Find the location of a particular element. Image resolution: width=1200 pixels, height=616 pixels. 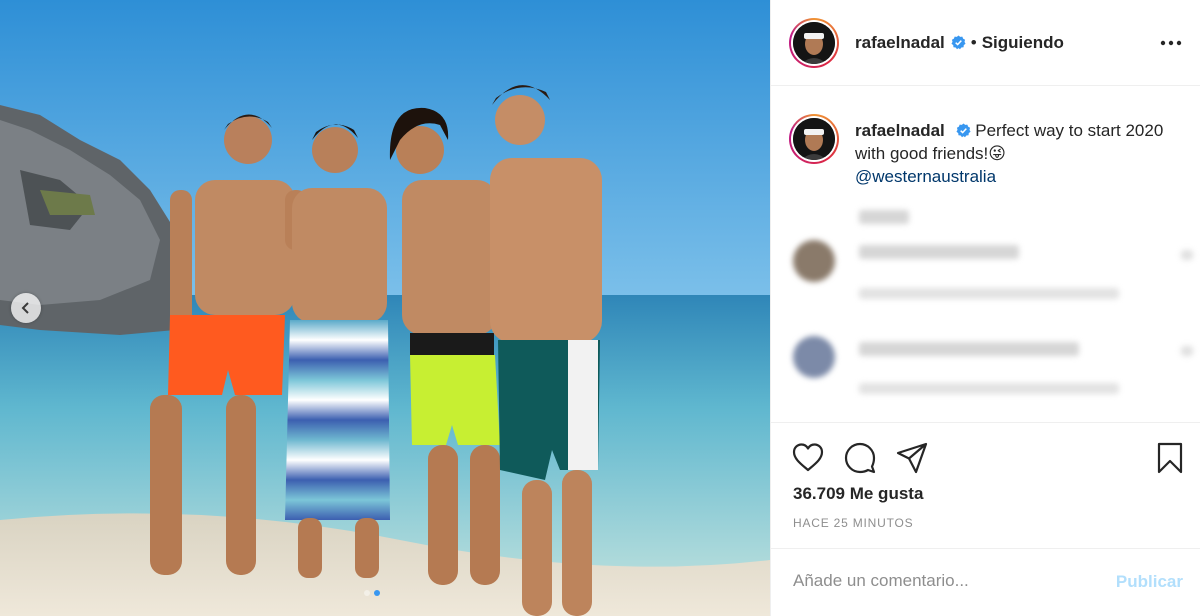

publish-button: Publicar is located at coordinates (1149, 582).